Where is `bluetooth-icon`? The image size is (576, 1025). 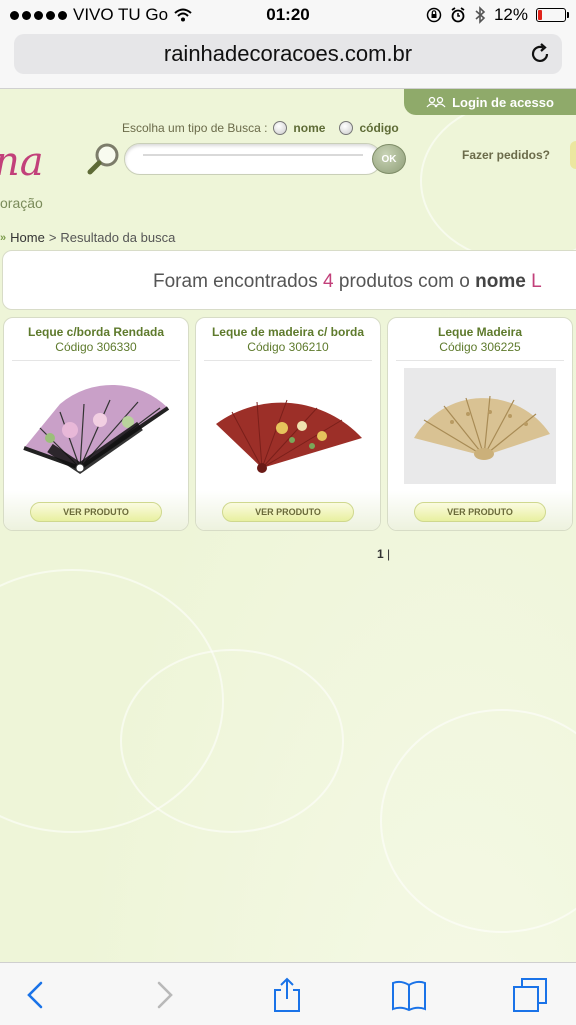 bluetooth-icon is located at coordinates (480, 15).